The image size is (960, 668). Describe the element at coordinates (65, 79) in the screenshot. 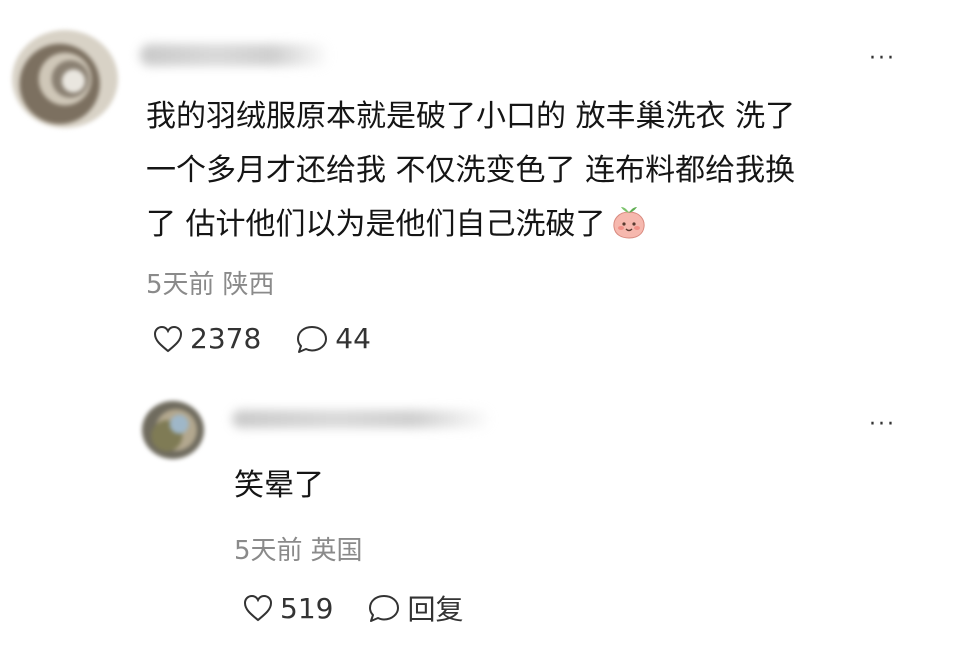

I see `avatar` at that location.